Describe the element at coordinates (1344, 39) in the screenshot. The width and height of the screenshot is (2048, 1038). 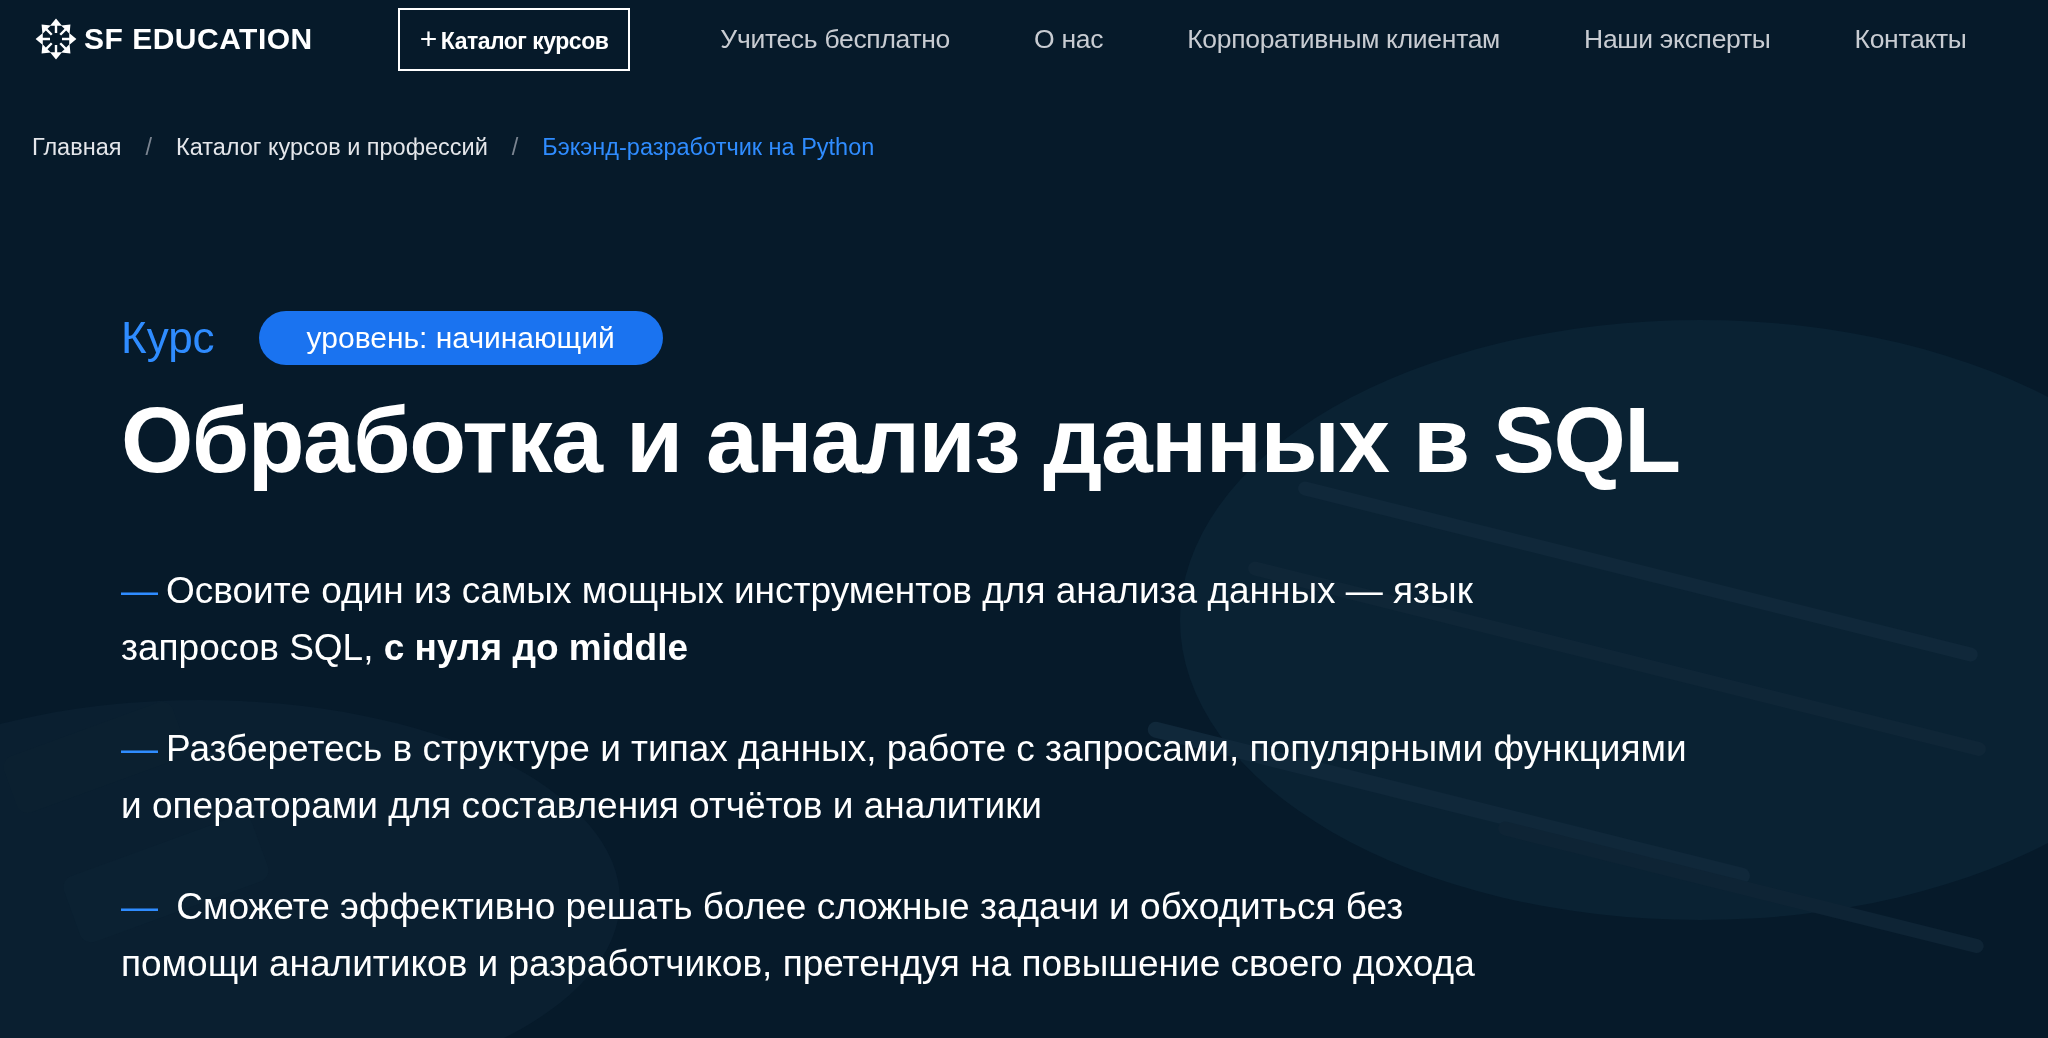
I see `nav-link: Корпоративным клиентам` at that location.